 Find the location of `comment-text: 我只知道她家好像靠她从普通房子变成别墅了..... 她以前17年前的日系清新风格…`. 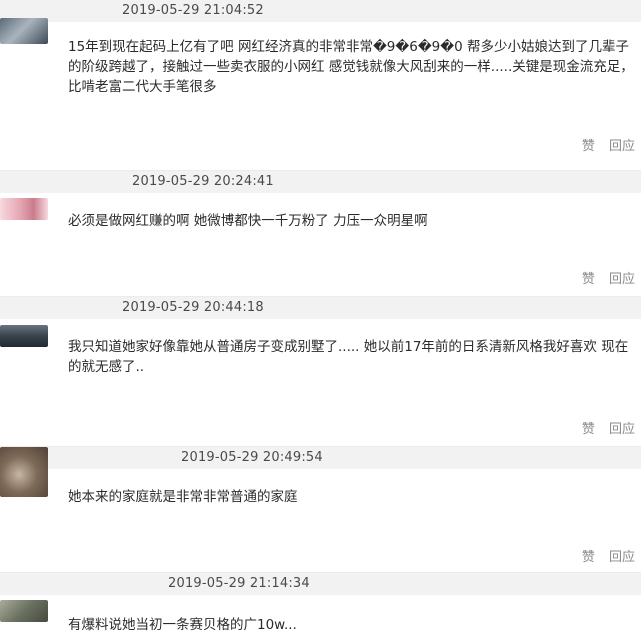

comment-text: 我只知道她家好像靠她从普通房子变成别墅了..... 她以前17年前的日系清新风格… is located at coordinates (348, 357).